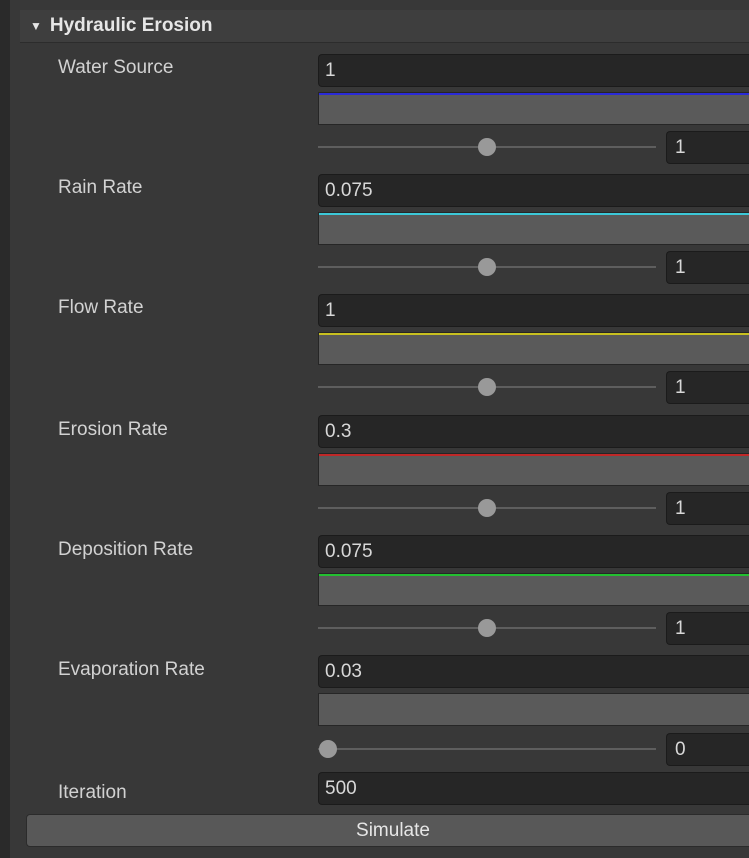 This screenshot has width=749, height=858. Describe the element at coordinates (126, 549) in the screenshot. I see `deposition-rate-label: Deposition Rate` at that location.